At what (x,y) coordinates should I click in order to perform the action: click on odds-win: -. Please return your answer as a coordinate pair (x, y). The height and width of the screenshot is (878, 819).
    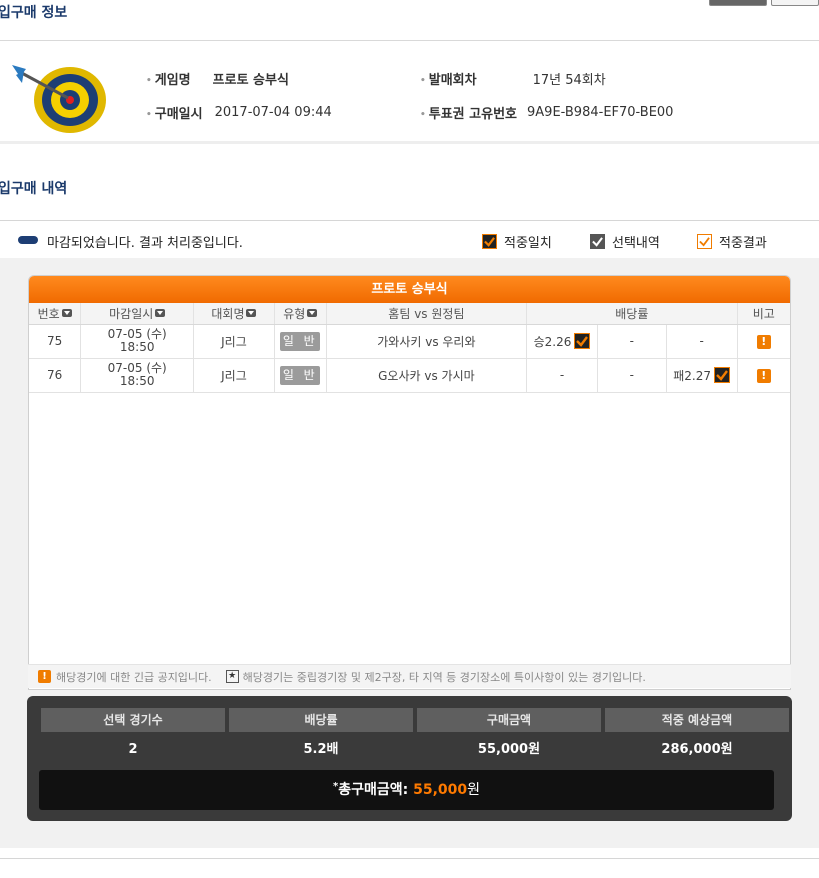
    Looking at the image, I should click on (562, 375).